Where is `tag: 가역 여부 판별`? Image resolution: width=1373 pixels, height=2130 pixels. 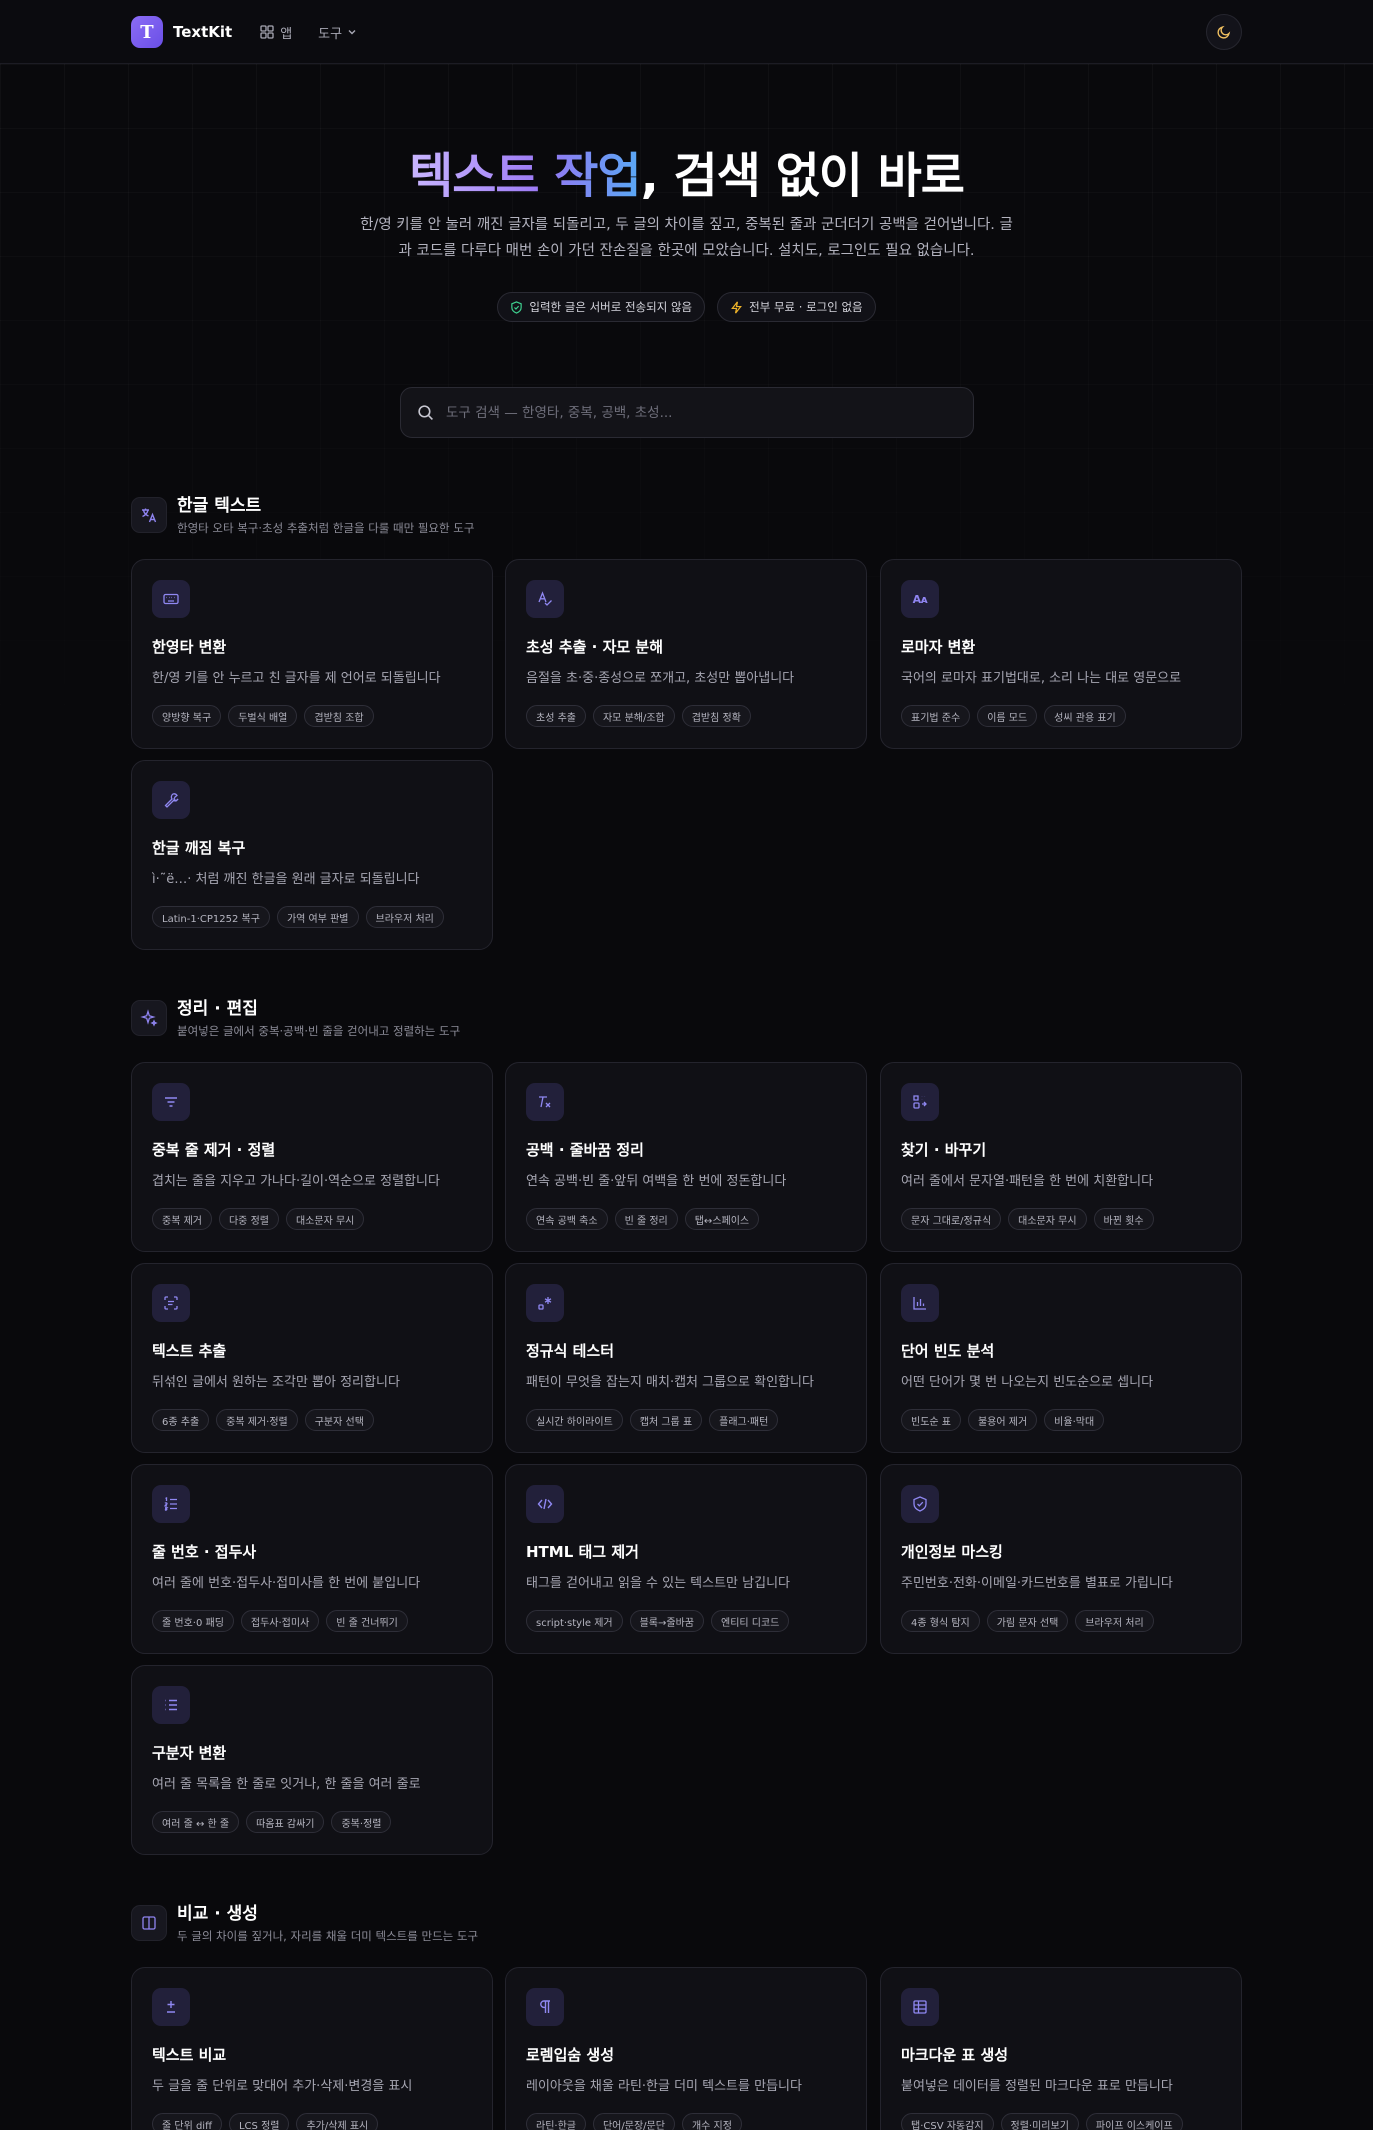
tag: 가역 여부 판별 is located at coordinates (317, 917).